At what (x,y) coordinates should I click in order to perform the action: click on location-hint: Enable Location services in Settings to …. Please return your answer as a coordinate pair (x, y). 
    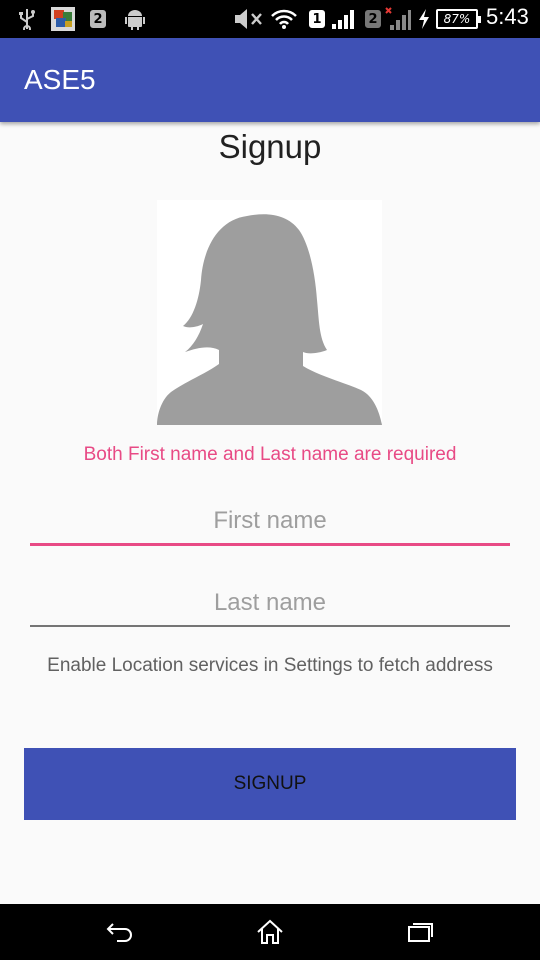
    Looking at the image, I should click on (270, 665).